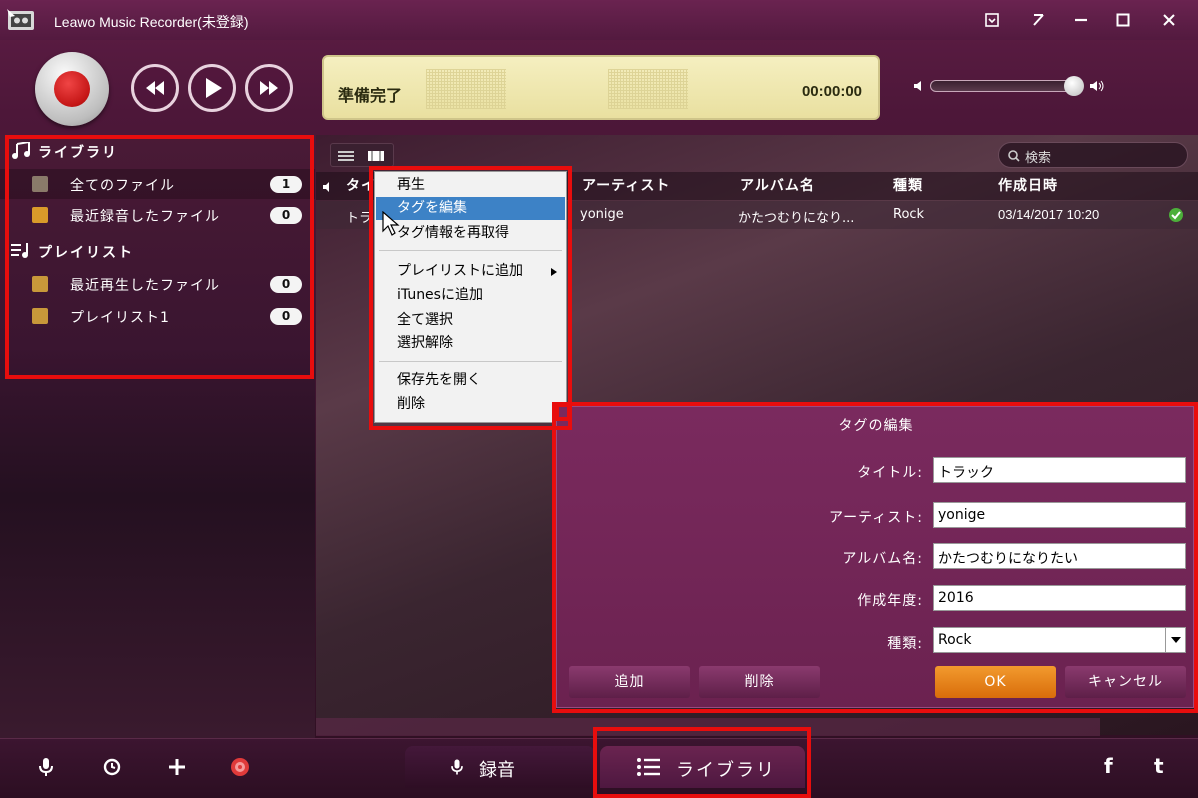  Describe the element at coordinates (1176, 215) in the screenshot. I see `check-icon` at that location.